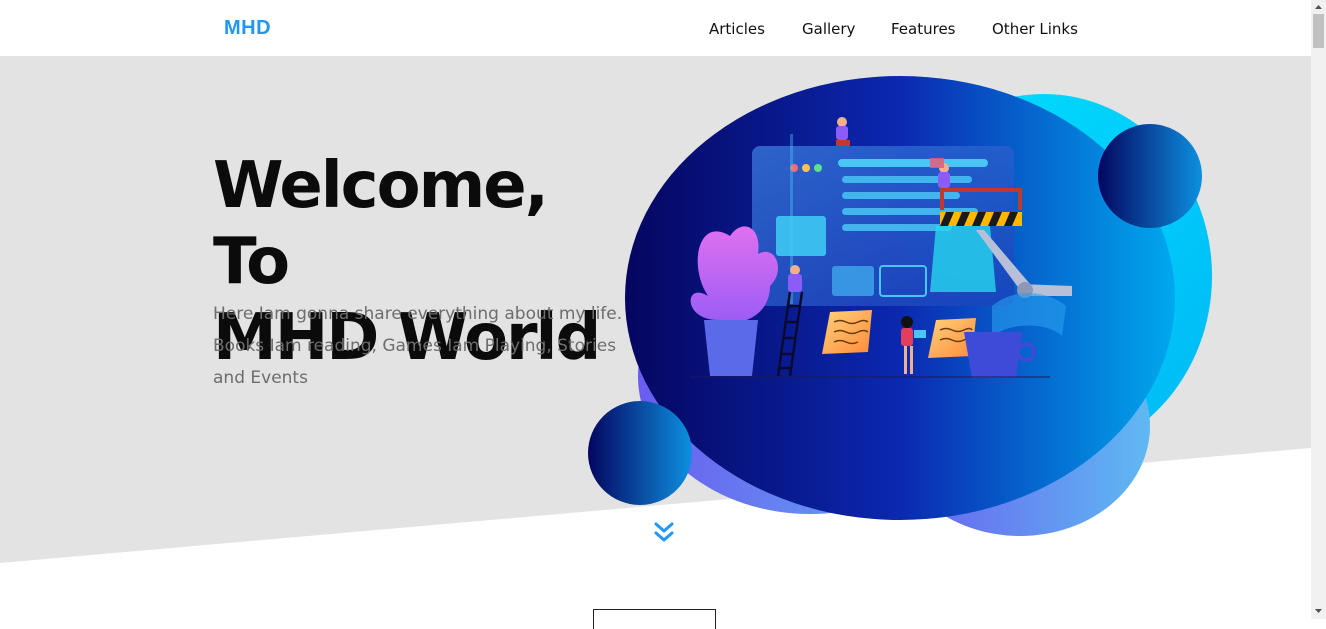 The image size is (1326, 629). What do you see at coordinates (654, 619) in the screenshot?
I see `section-outline-button` at bounding box center [654, 619].